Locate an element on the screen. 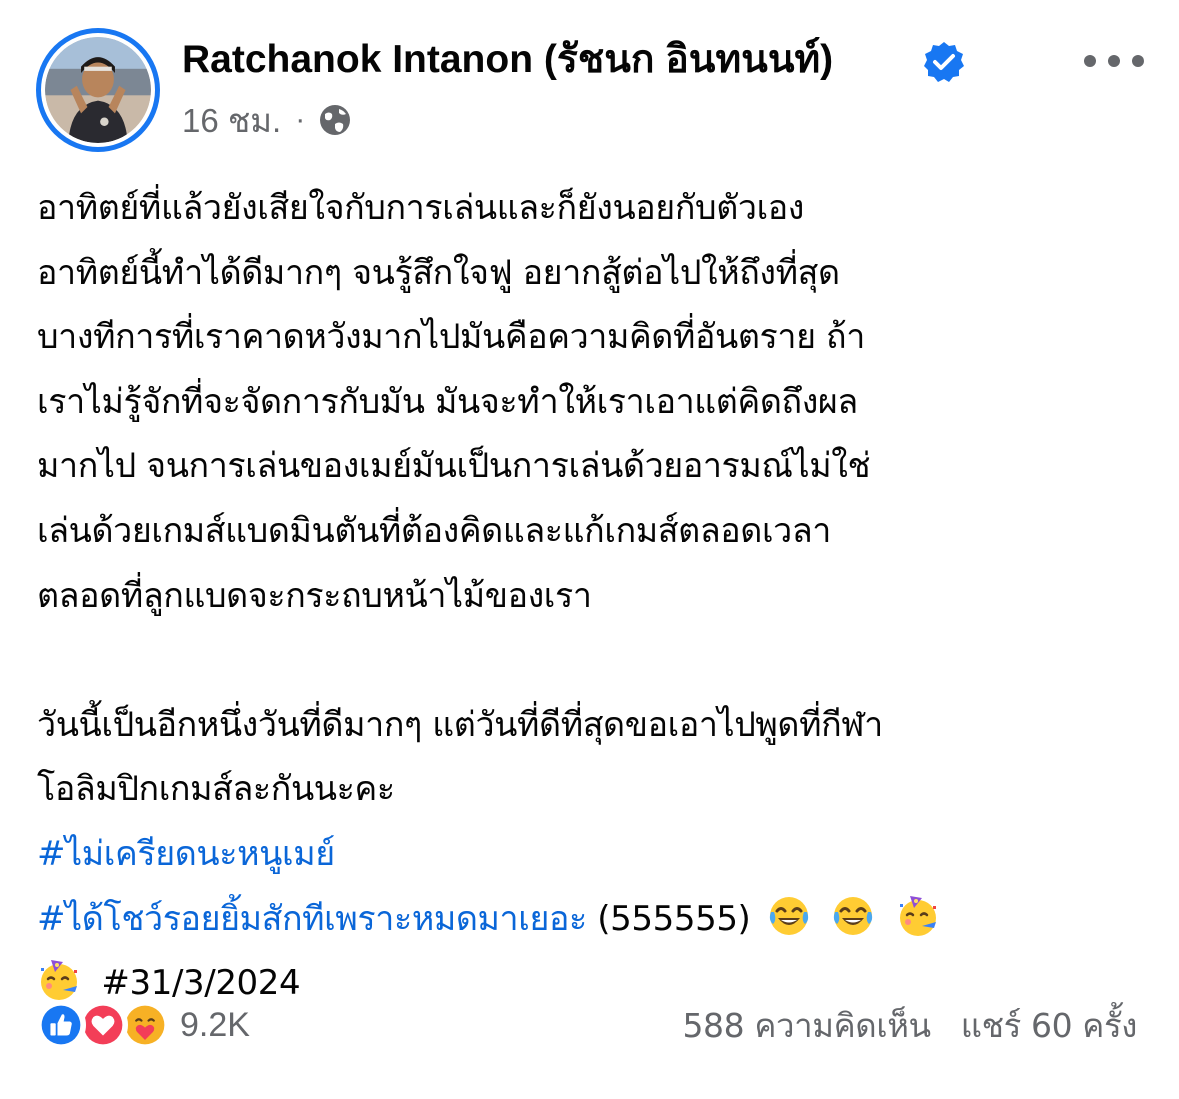 The width and height of the screenshot is (1179, 1099). post-meta: 16 ชม. · is located at coordinates (267, 120).